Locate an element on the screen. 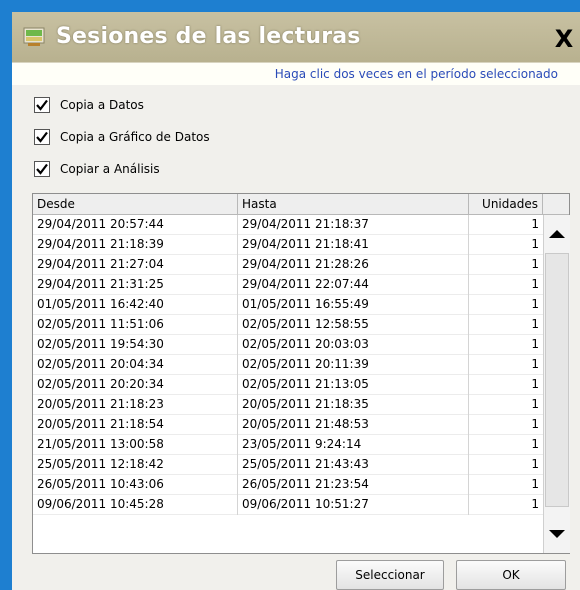  arrow-down-icon is located at coordinates (557, 534).